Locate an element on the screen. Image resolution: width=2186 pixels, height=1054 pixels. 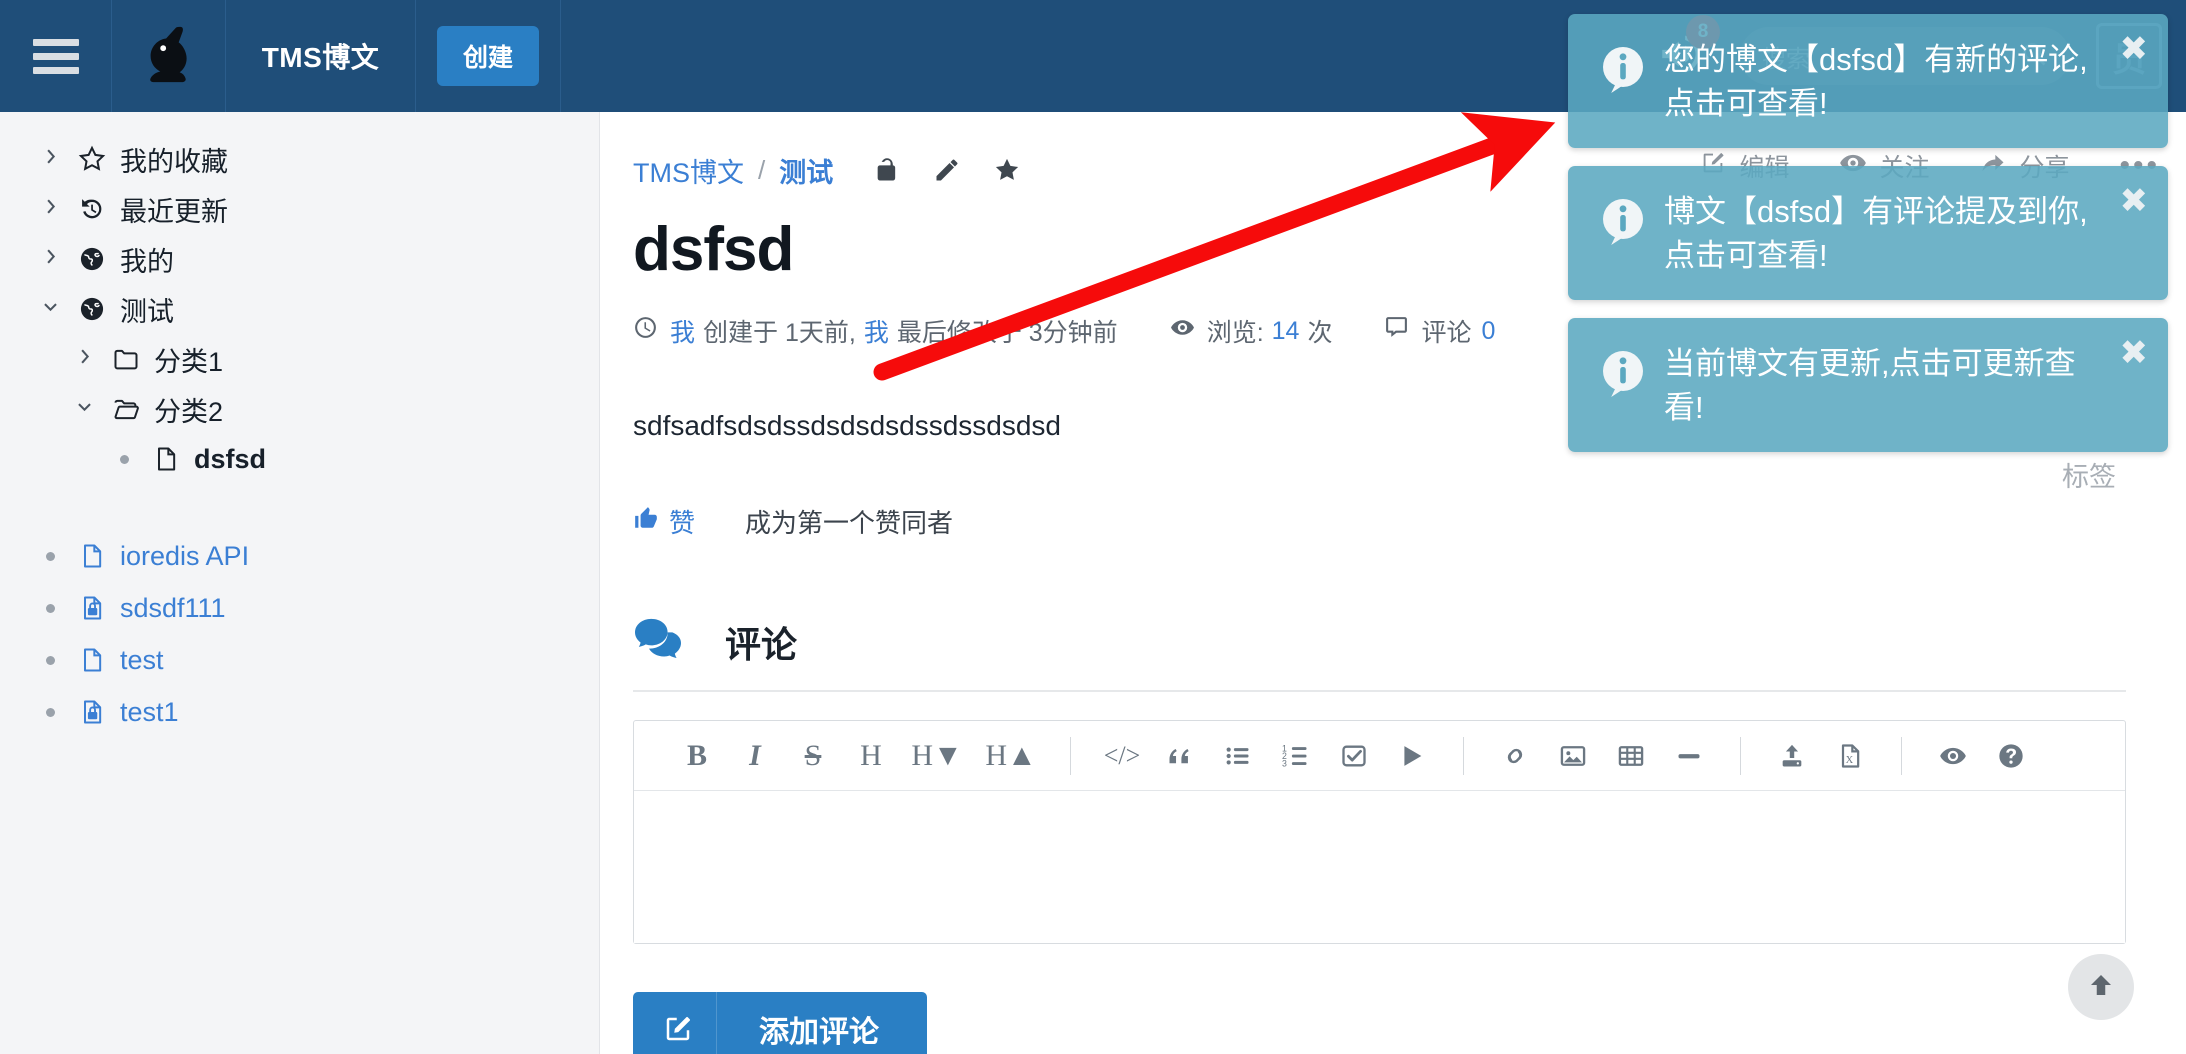
breadcrumb-space: 测试 is located at coordinates (806, 170).